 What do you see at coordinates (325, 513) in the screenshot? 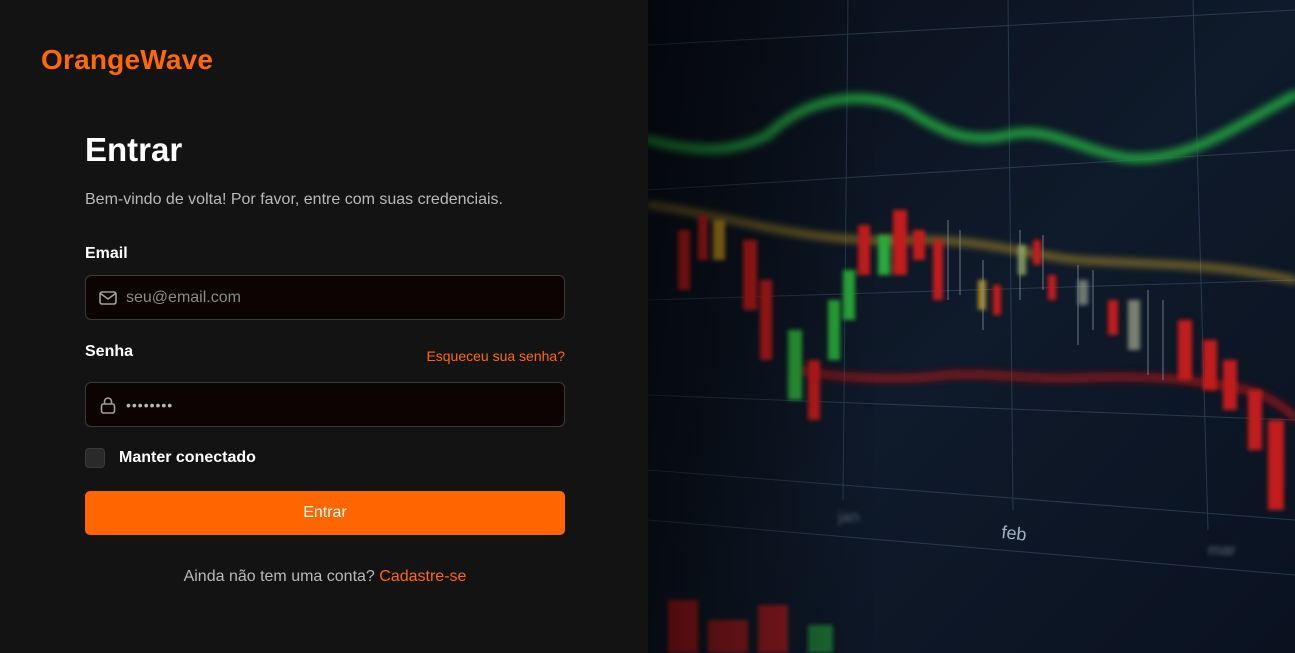
I see `login-button: Entrar` at bounding box center [325, 513].